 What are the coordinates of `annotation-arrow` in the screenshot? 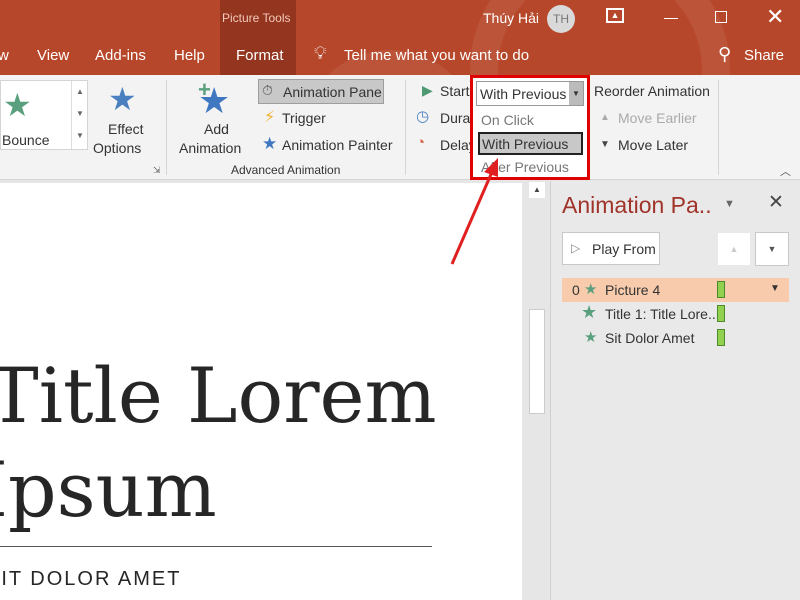 It's located at (474, 211).